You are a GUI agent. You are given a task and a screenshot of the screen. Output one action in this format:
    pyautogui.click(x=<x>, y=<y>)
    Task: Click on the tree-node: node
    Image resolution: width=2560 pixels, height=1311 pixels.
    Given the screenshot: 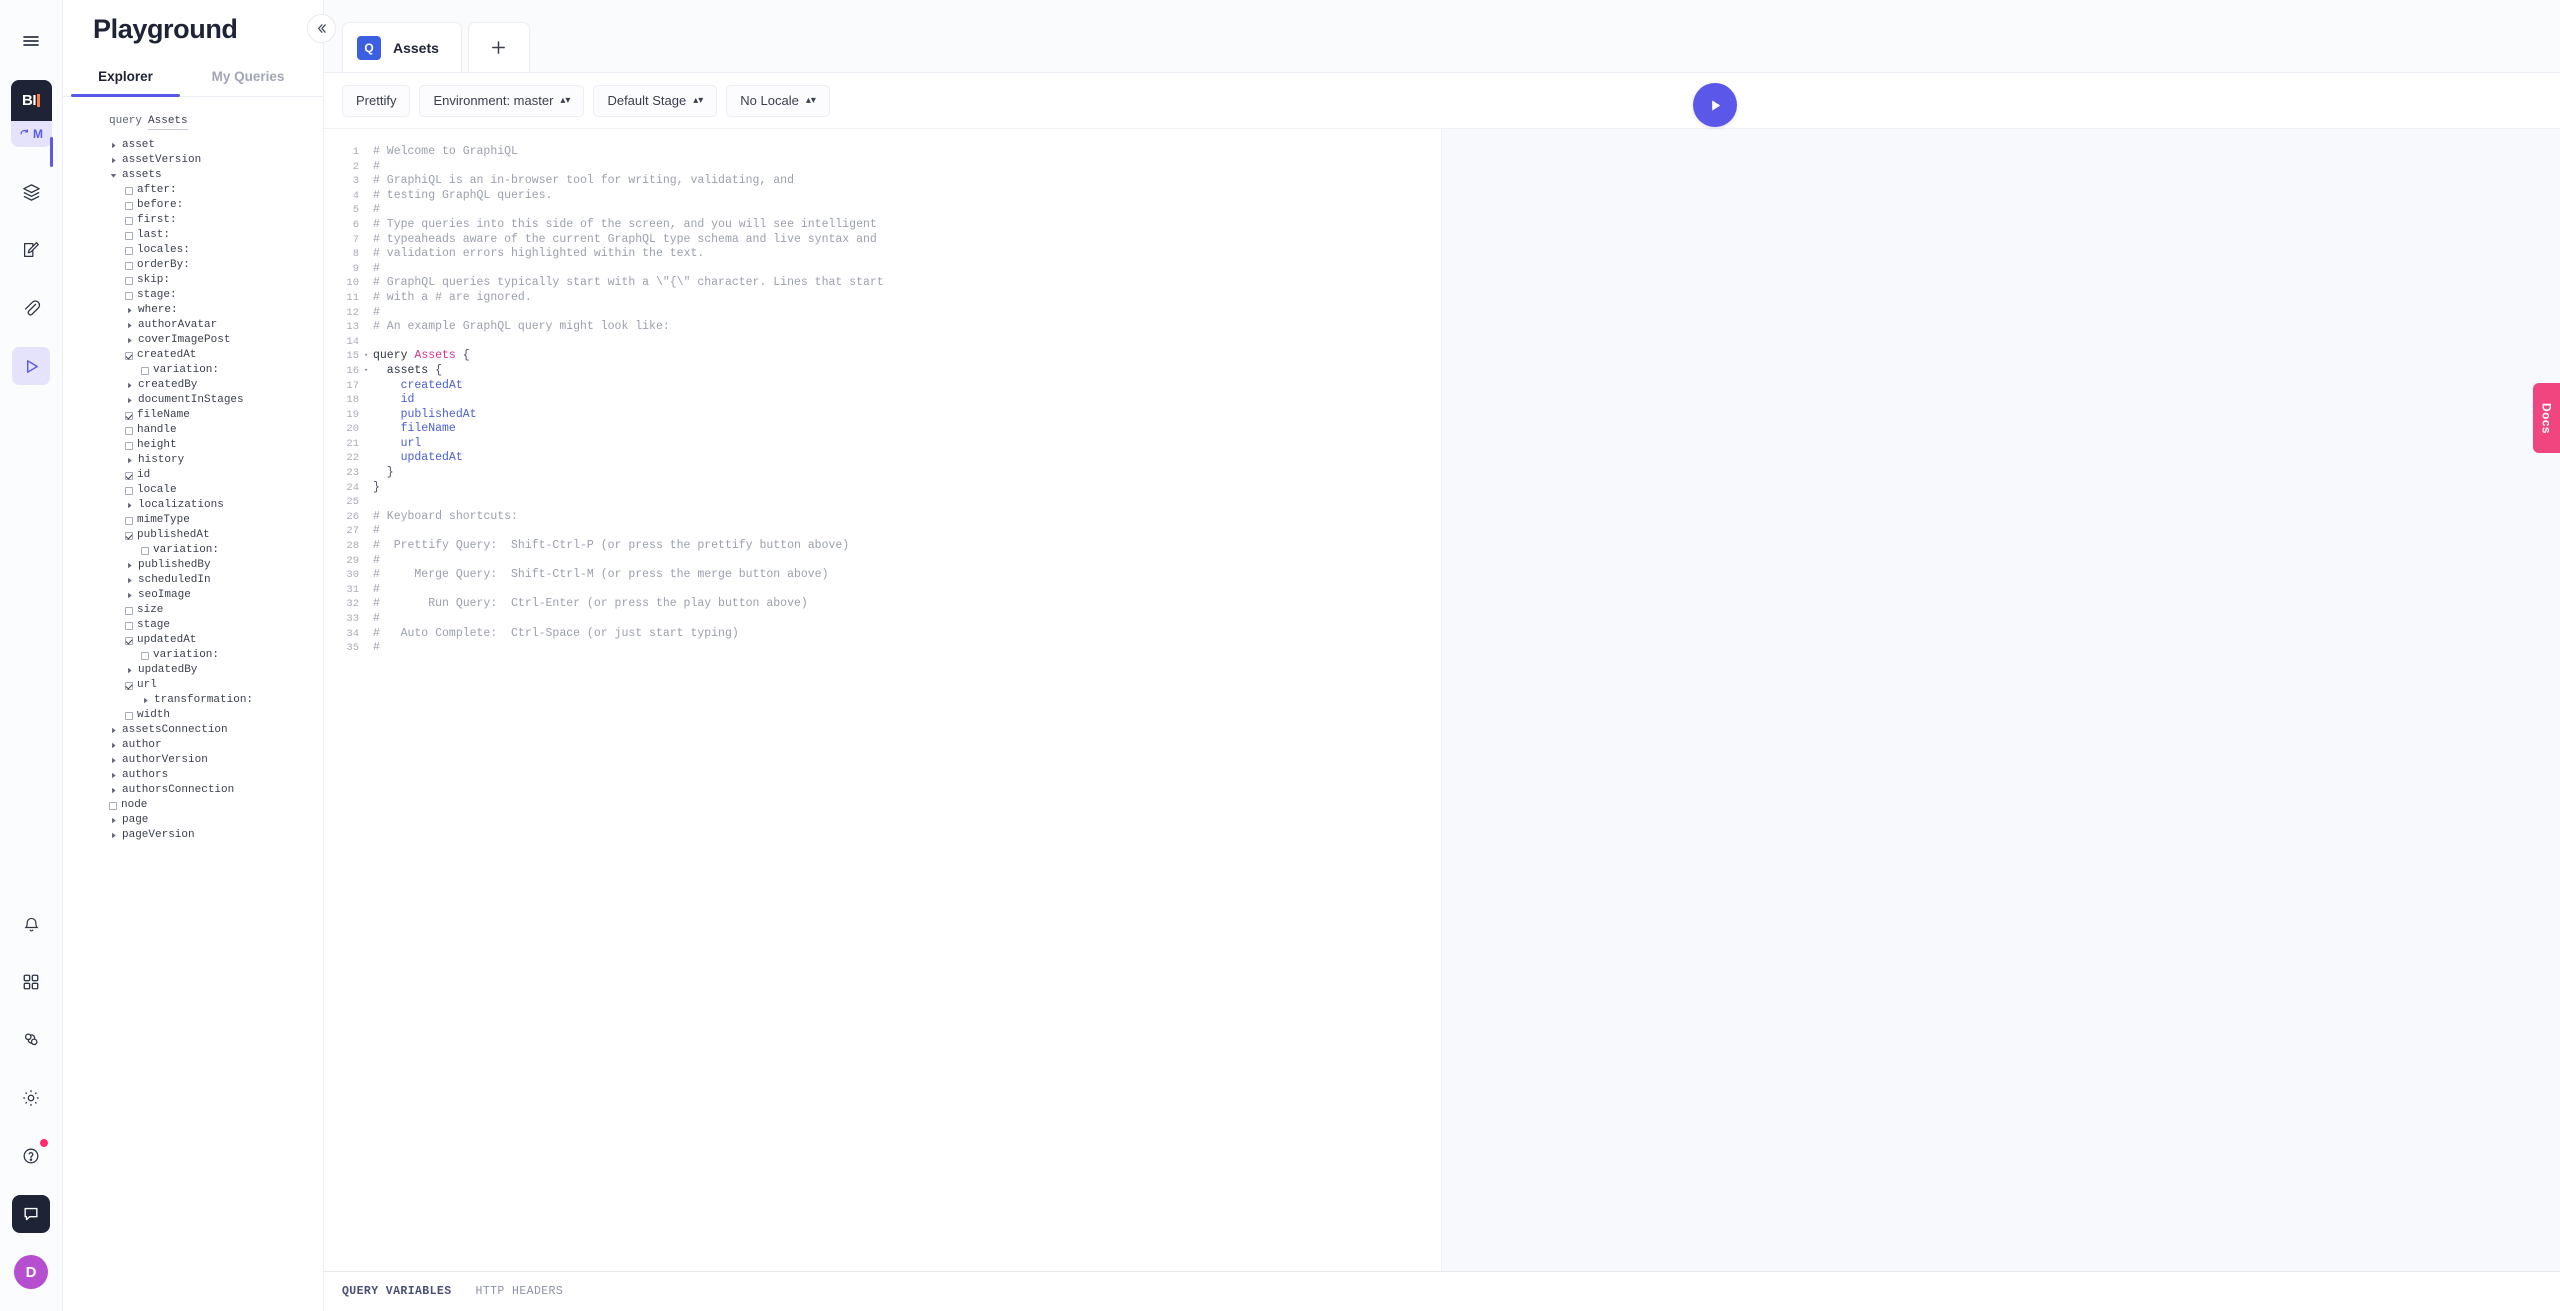 What is the action you would take?
    pyautogui.click(x=193, y=805)
    